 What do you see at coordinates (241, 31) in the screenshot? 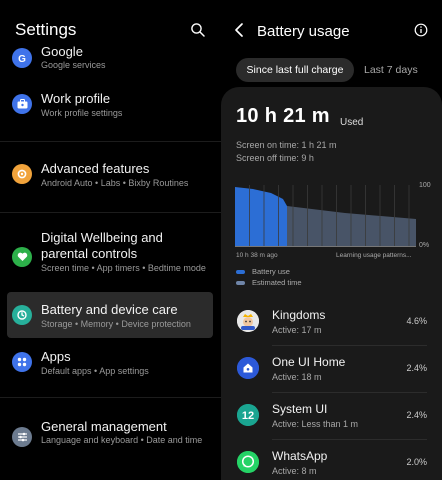
I see `back-arrow-icon` at bounding box center [241, 31].